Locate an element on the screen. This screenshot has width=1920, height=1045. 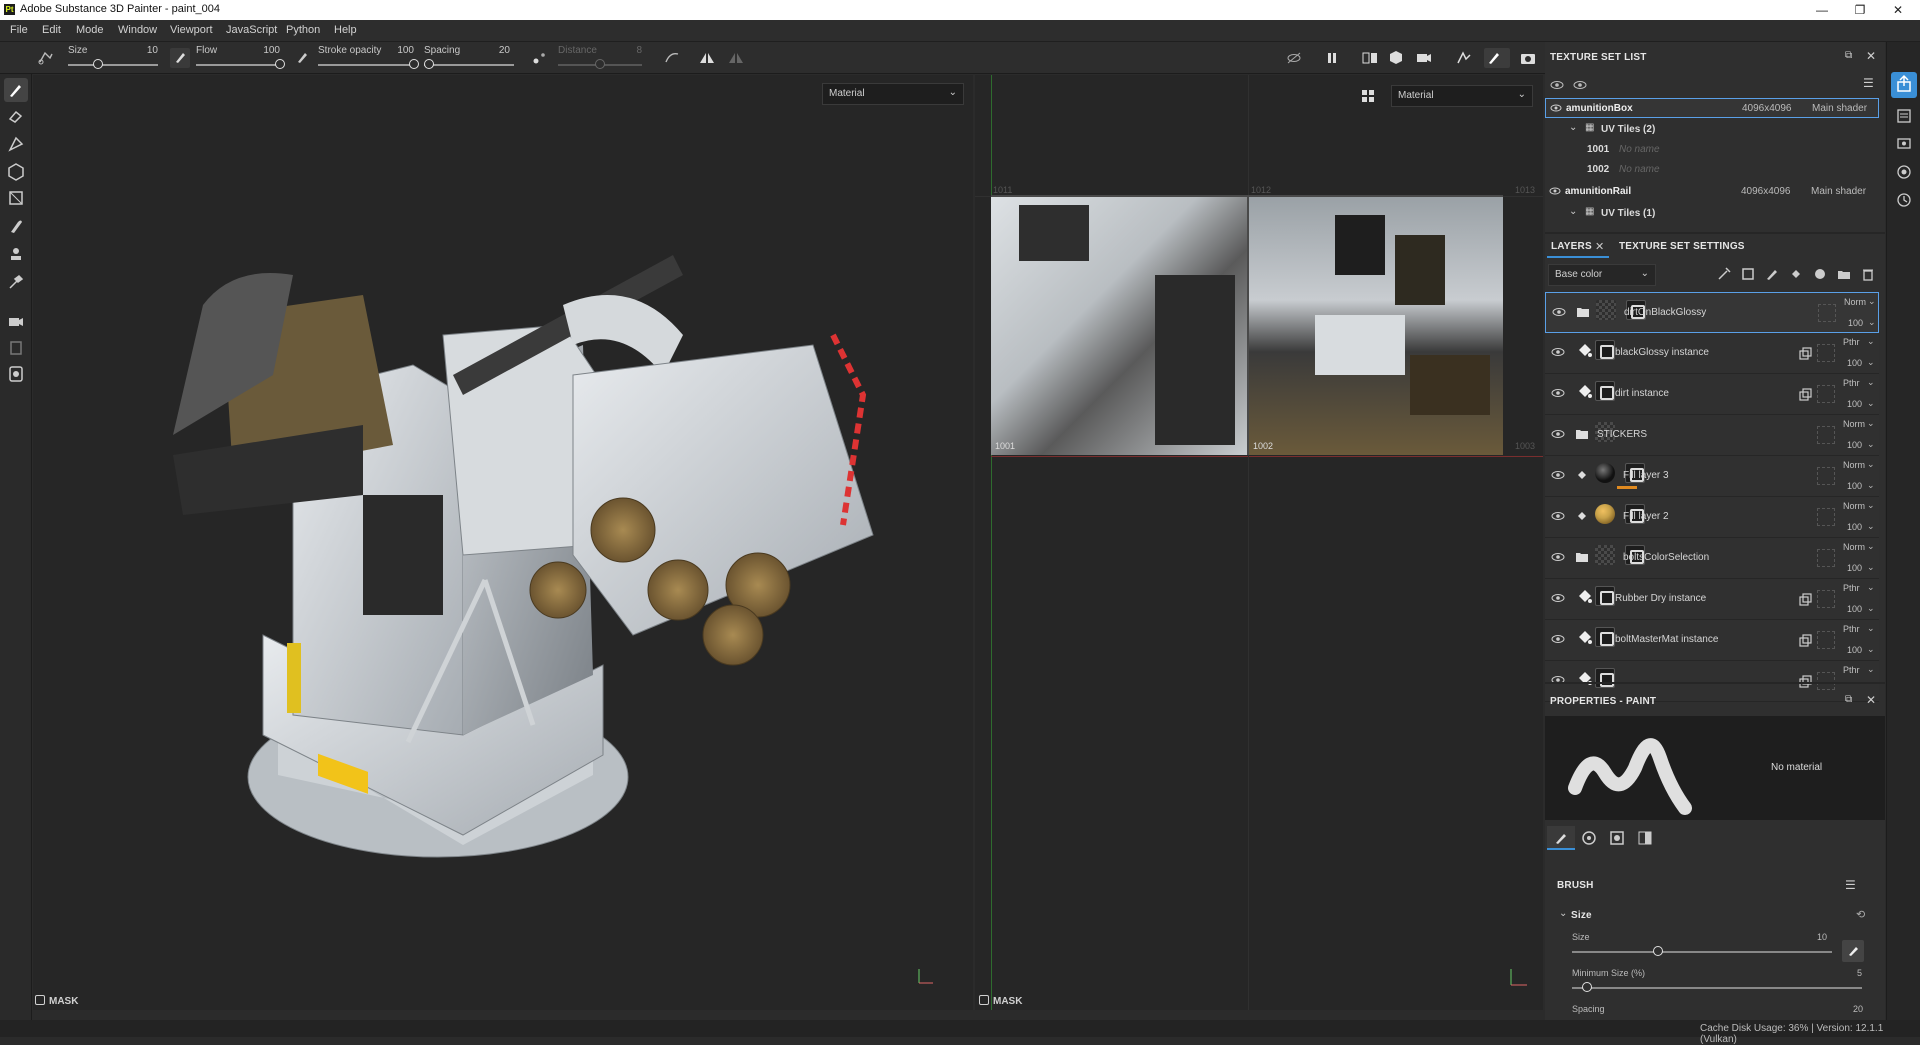
flow-slider-knob is located at coordinates (280, 64).